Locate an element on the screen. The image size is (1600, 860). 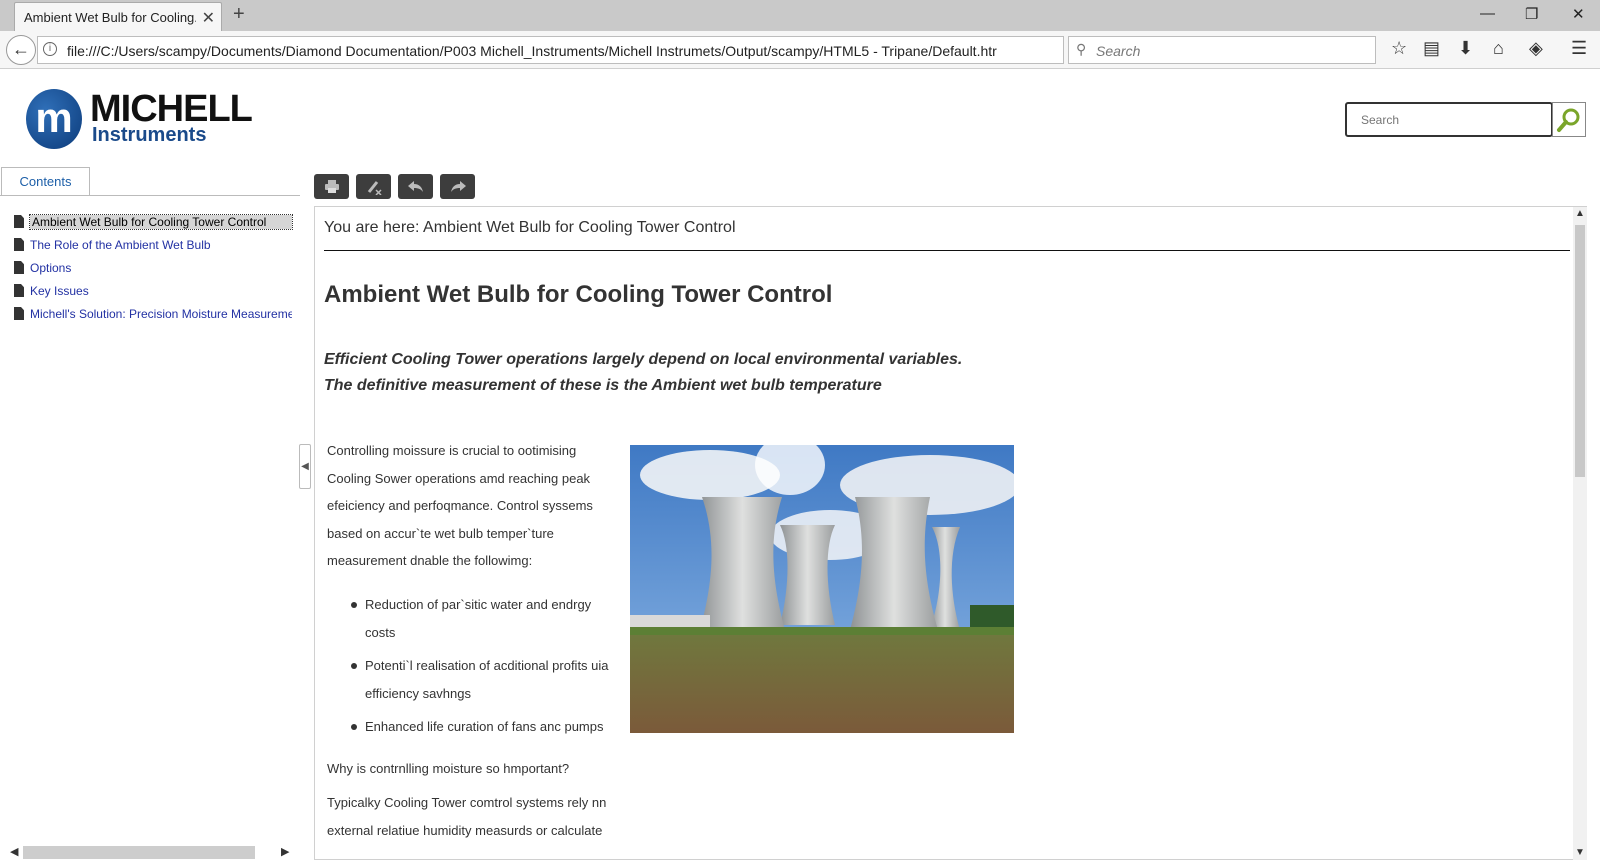
logo-mark: m is located at coordinates (54, 119).